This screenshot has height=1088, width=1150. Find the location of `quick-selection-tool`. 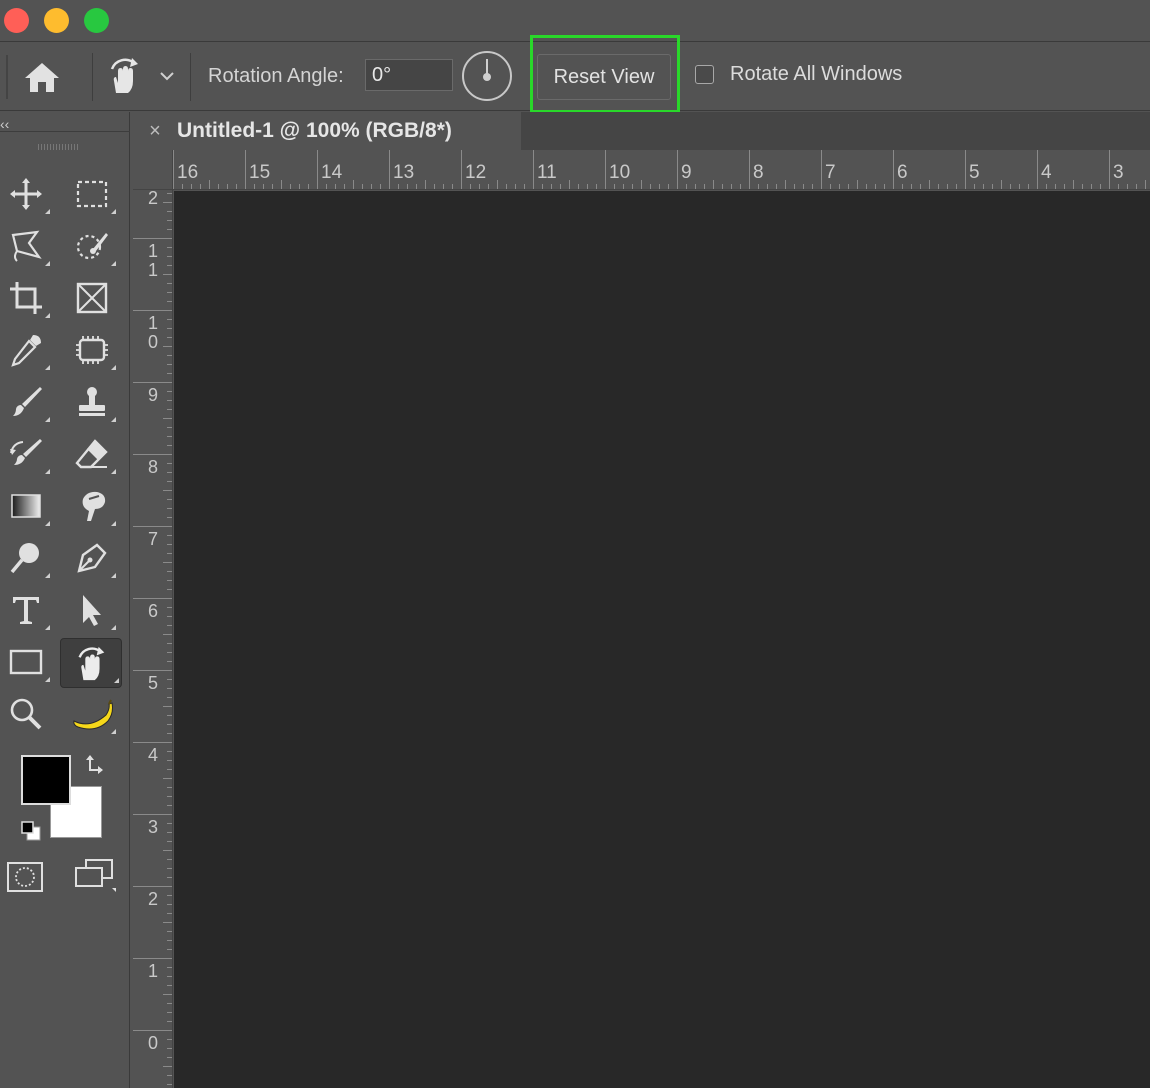

quick-selection-tool is located at coordinates (92, 246).